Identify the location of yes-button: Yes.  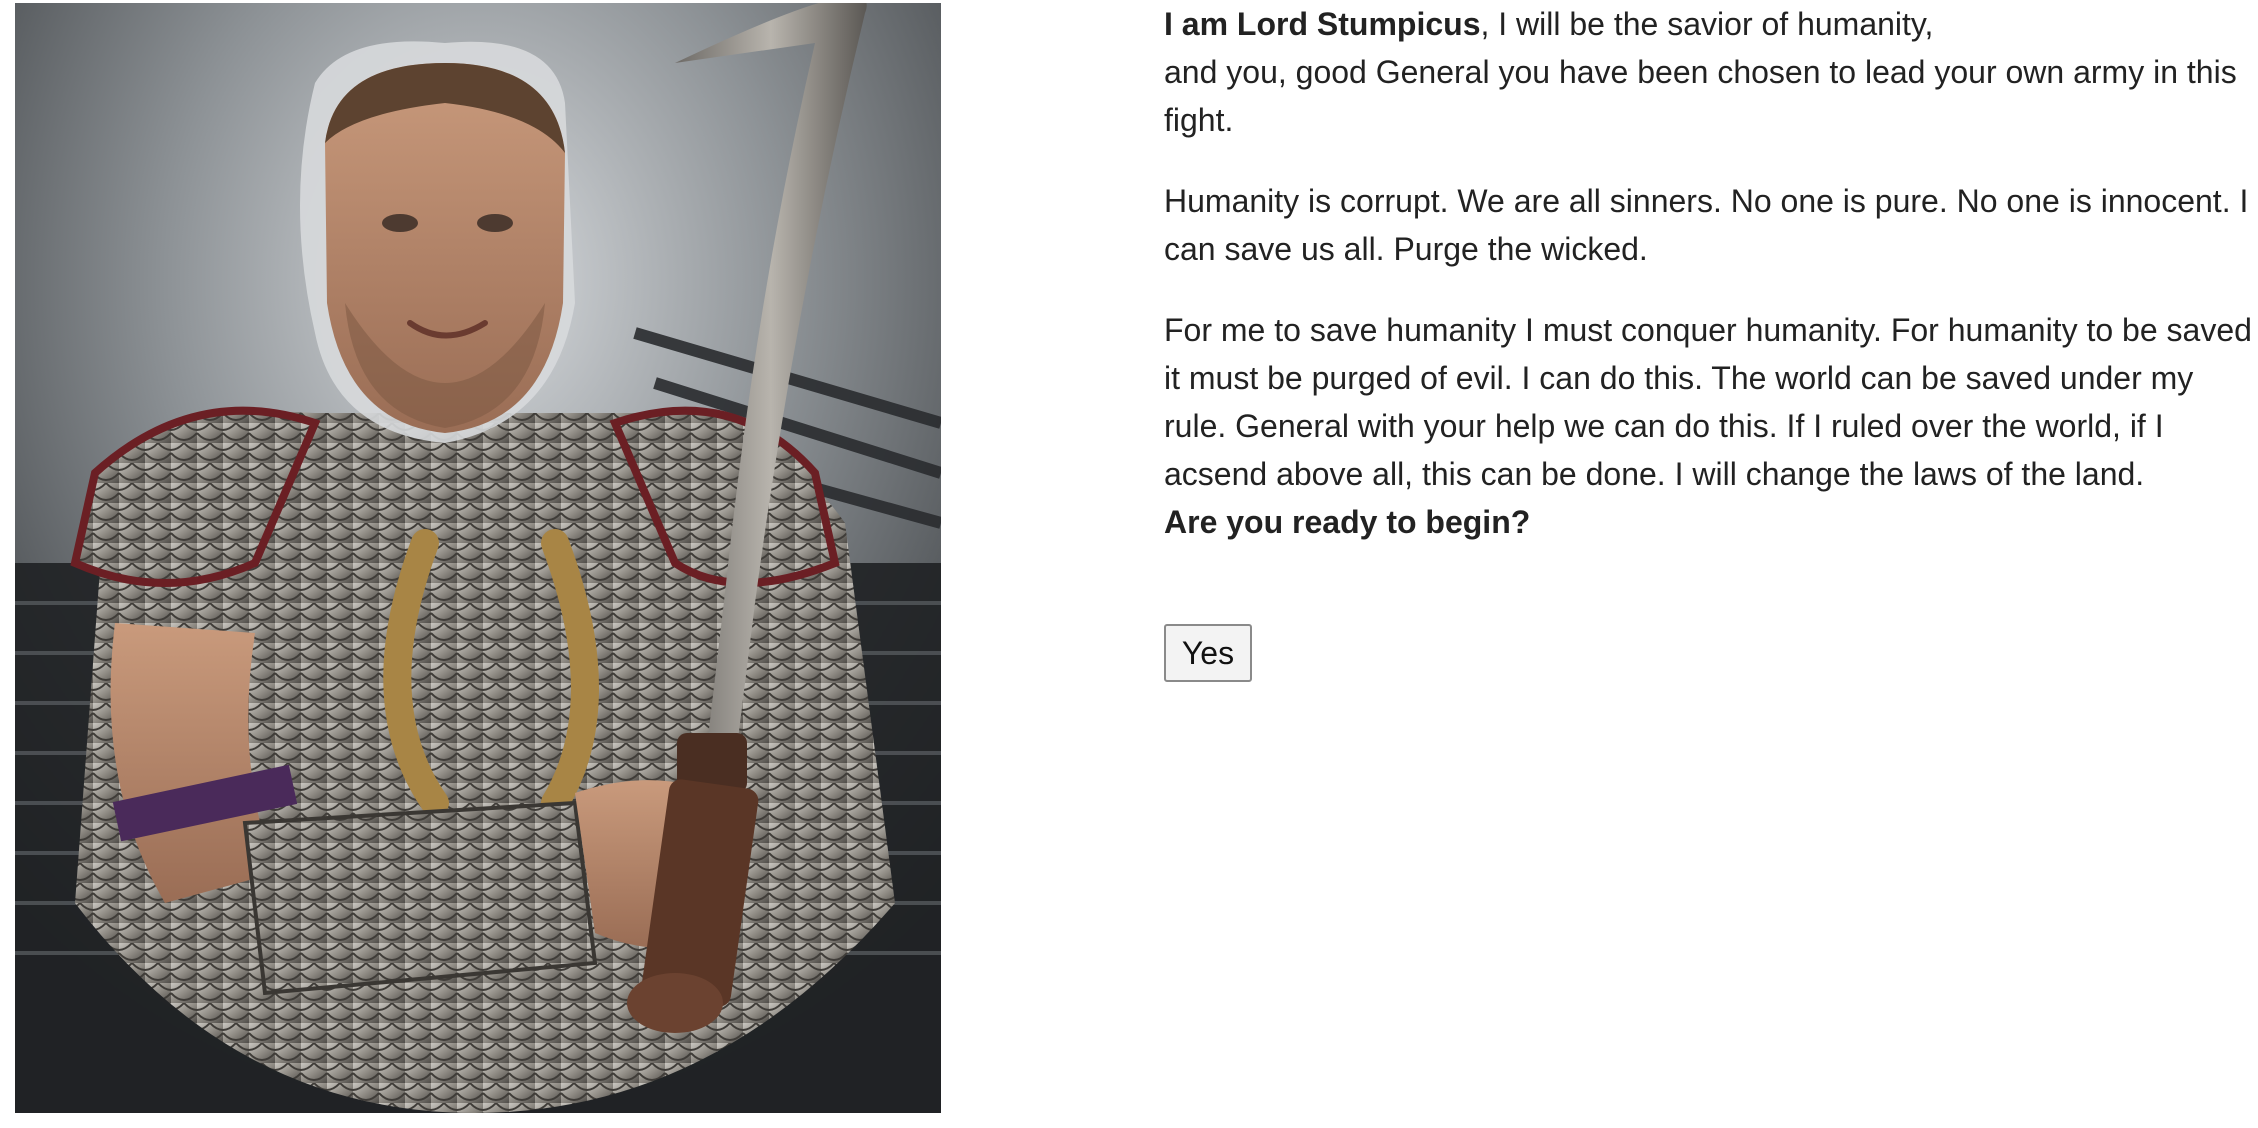
(1208, 653).